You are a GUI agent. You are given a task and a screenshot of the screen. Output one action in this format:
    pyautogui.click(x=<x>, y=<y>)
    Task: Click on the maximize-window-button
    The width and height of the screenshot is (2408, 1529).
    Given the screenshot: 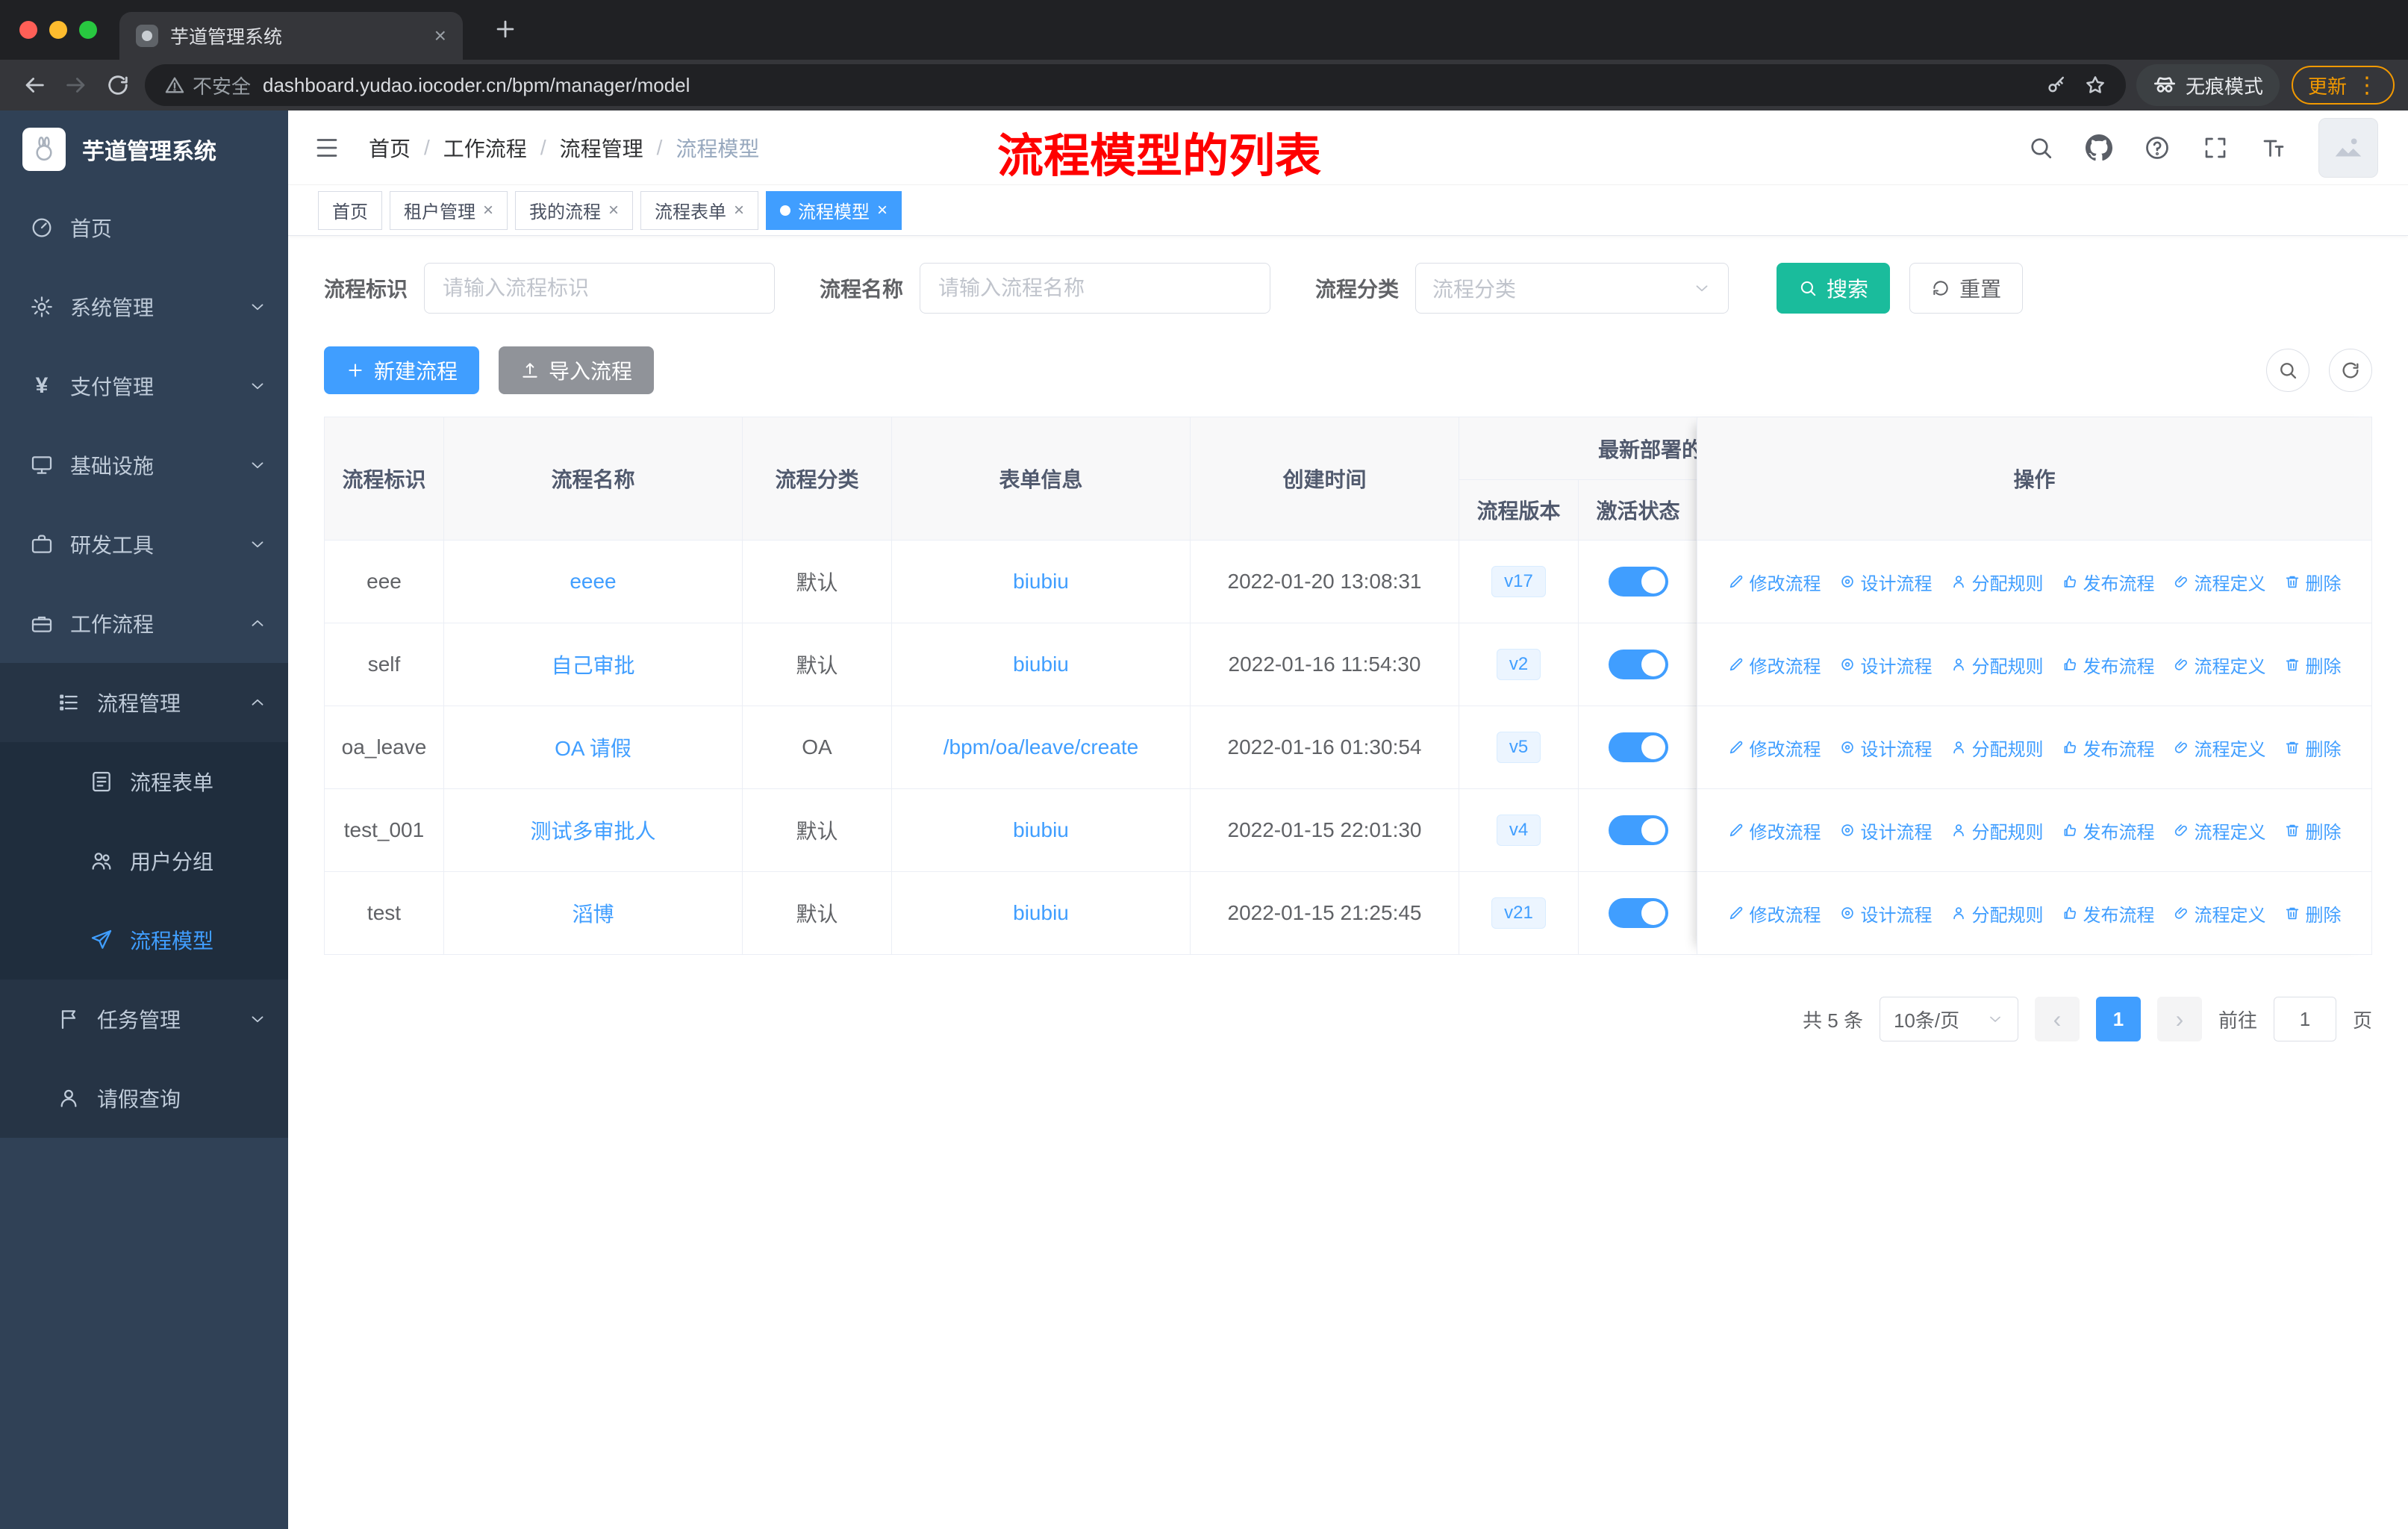 What is the action you would take?
    pyautogui.click(x=88, y=30)
    